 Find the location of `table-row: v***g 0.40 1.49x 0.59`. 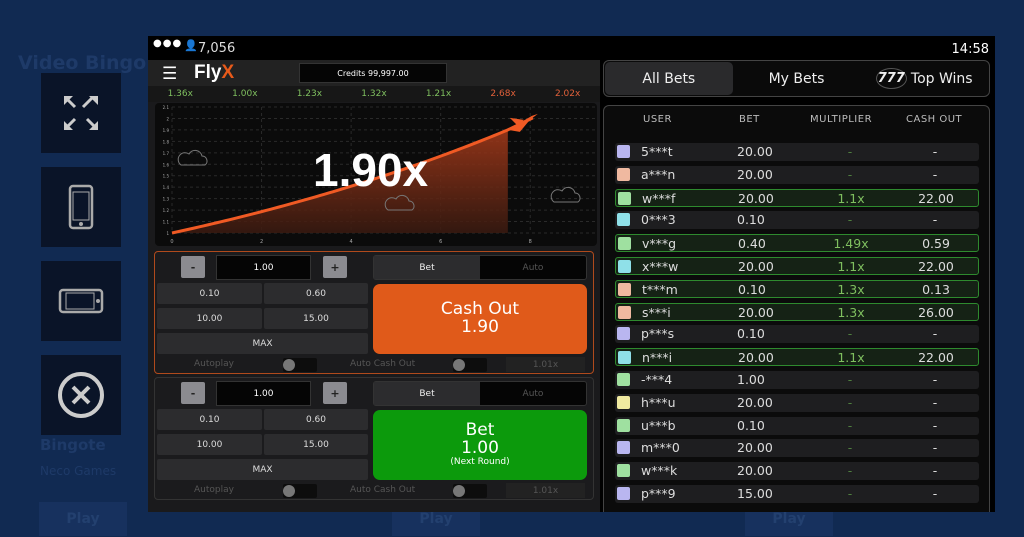

table-row: v***g 0.40 1.49x 0.59 is located at coordinates (797, 243).